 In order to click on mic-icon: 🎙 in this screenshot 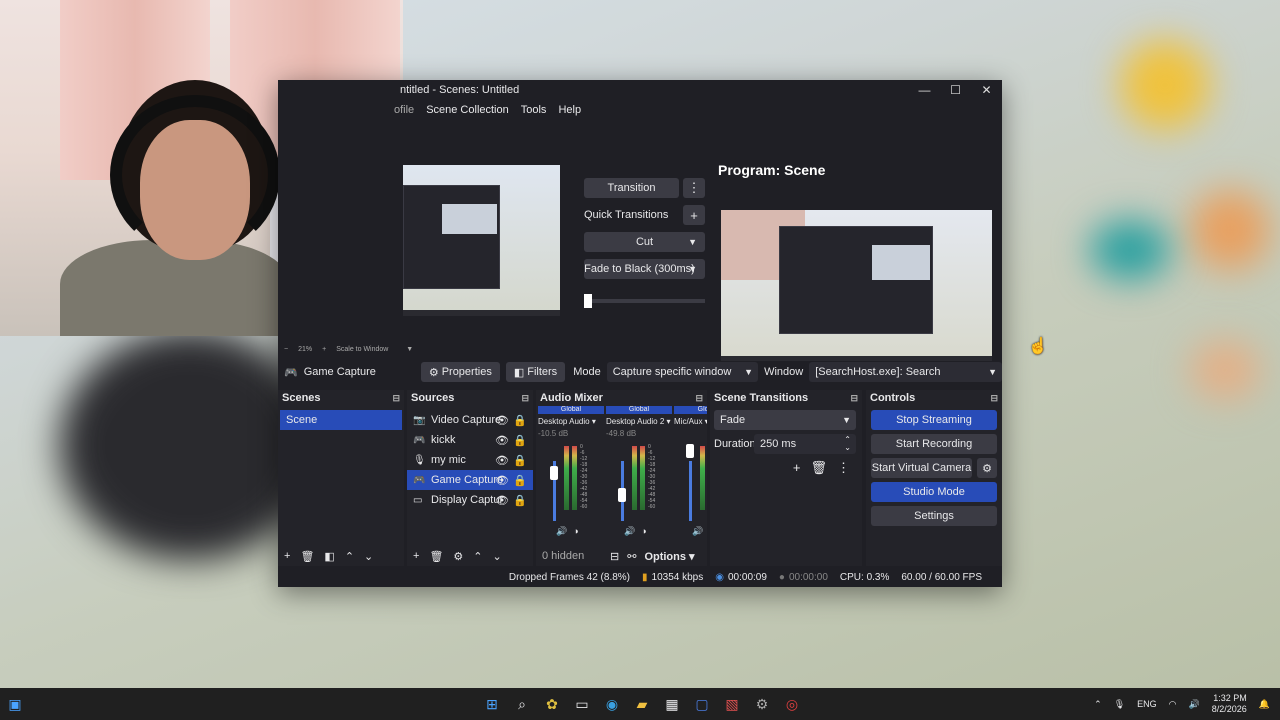, I will do `click(1119, 704)`.